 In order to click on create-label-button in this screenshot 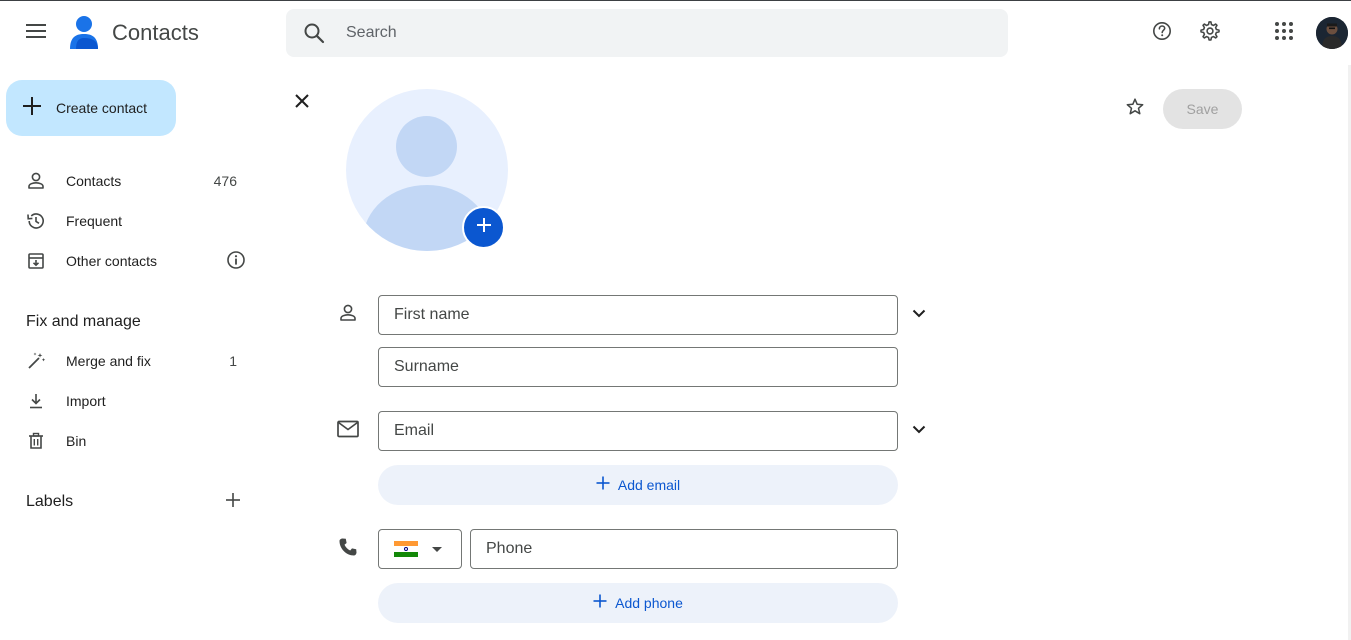, I will do `click(233, 502)`.